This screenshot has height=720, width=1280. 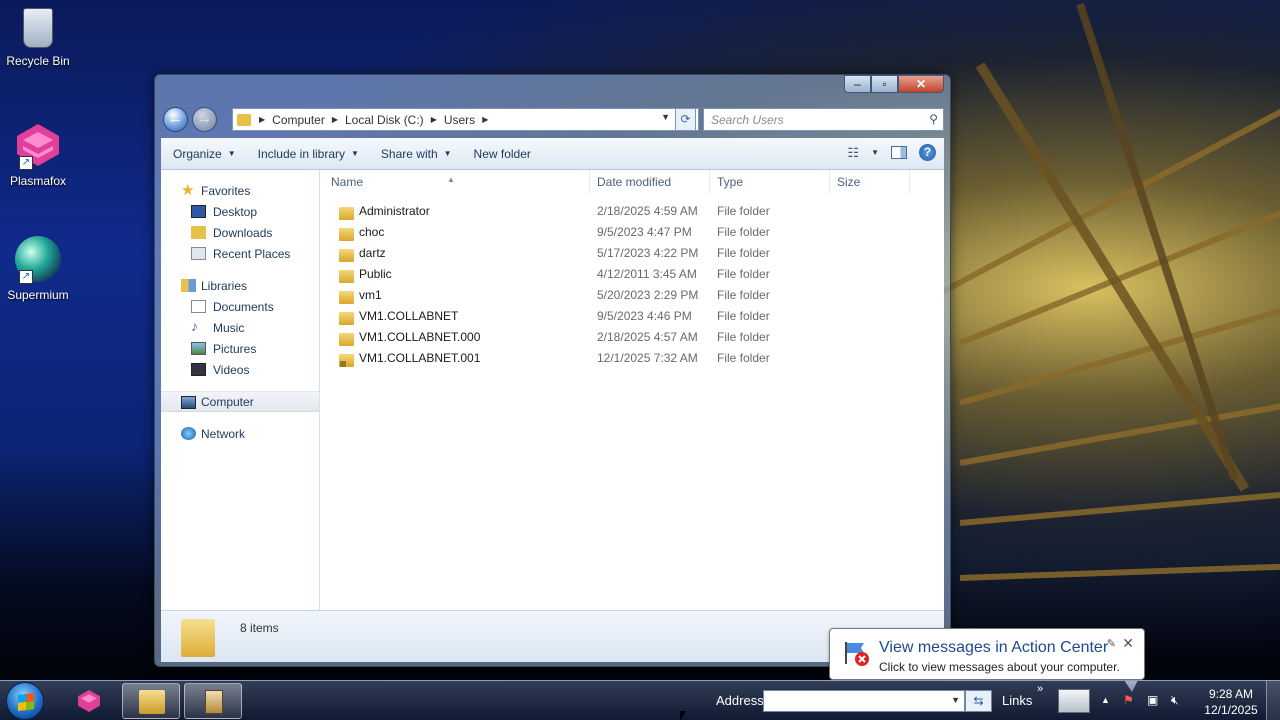 I want to click on network-tray-icon: ▣, so click(x=1152, y=700).